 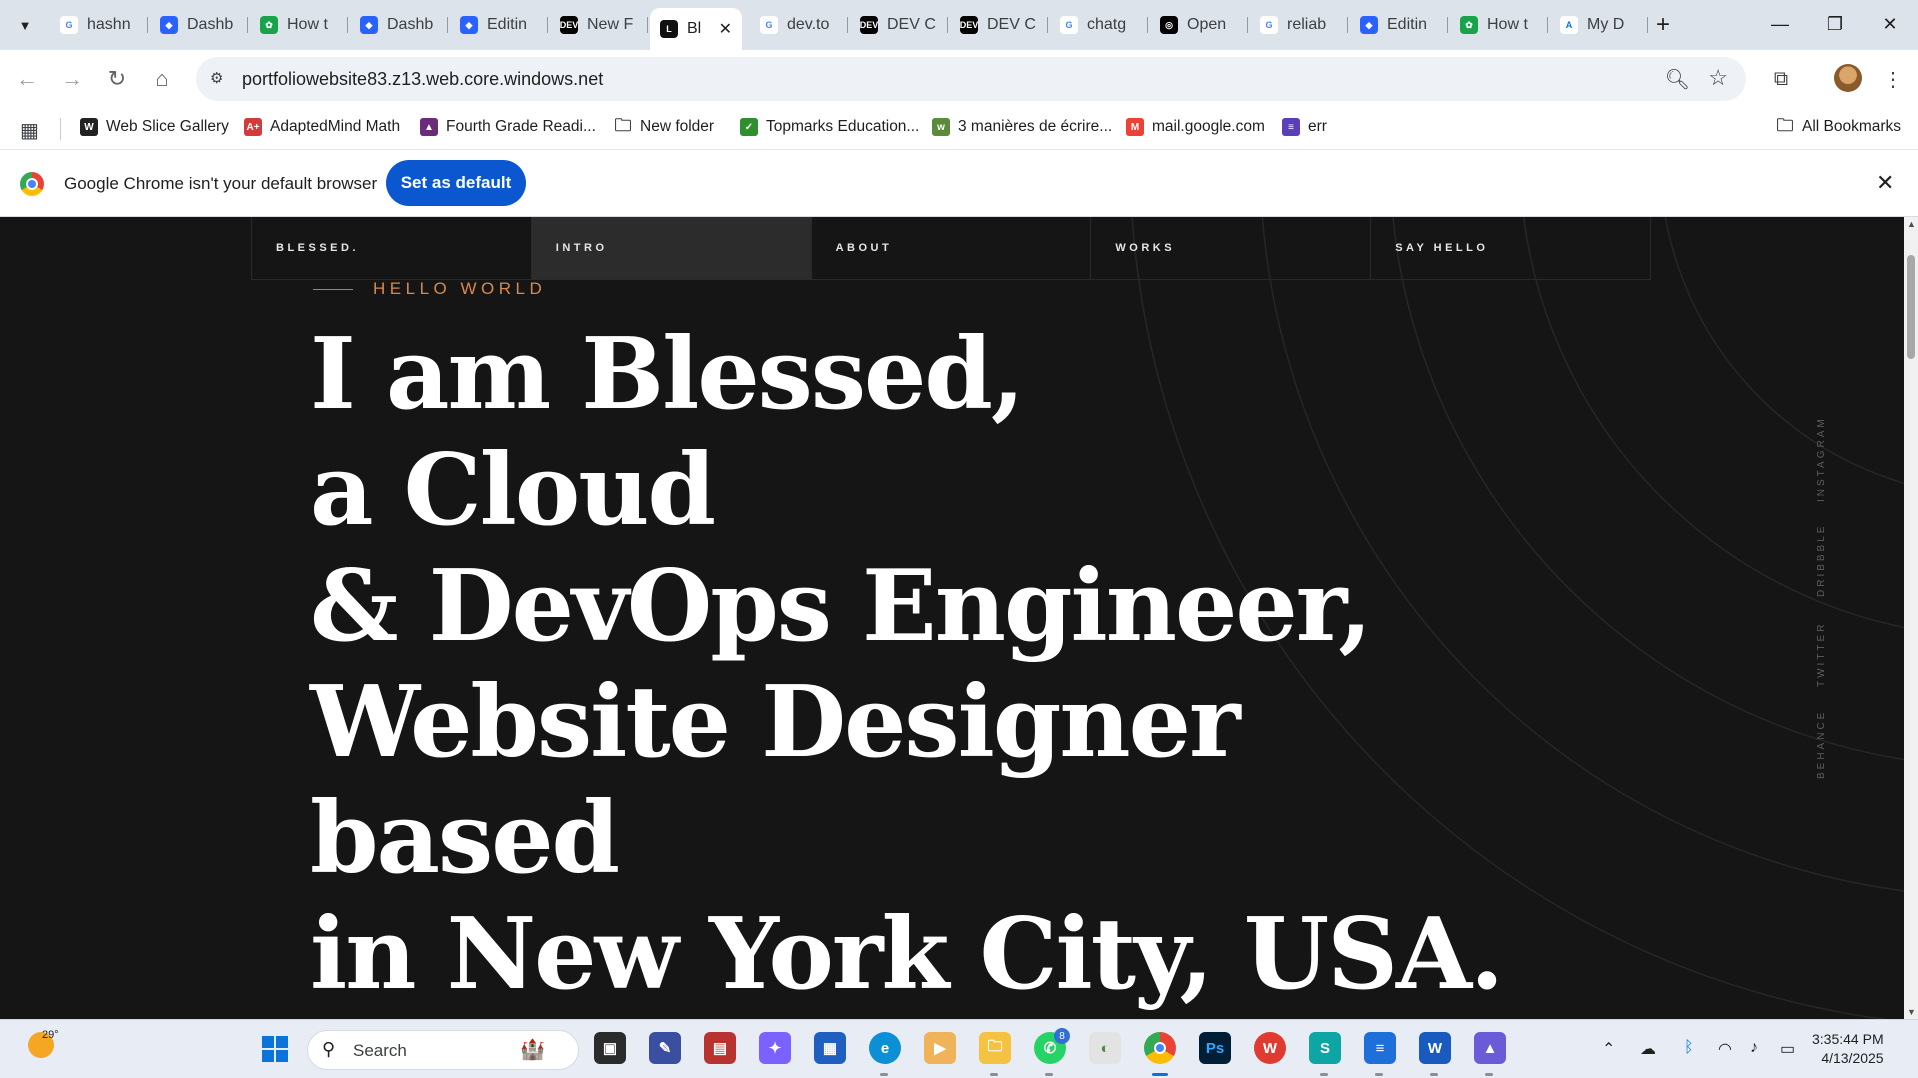 I want to click on tab-9: DEV DEV C, so click(x=999, y=25).